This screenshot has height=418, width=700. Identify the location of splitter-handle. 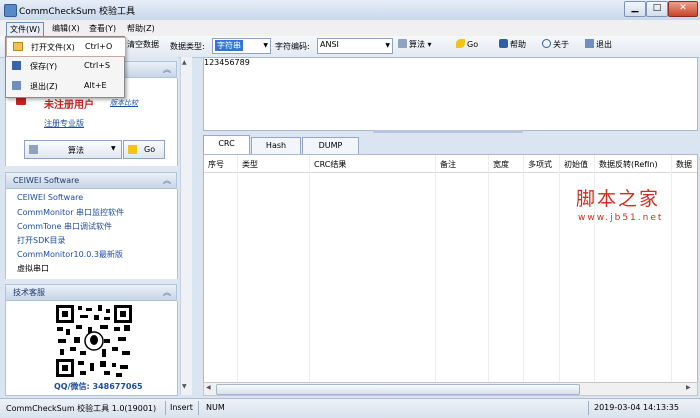
(448, 131).